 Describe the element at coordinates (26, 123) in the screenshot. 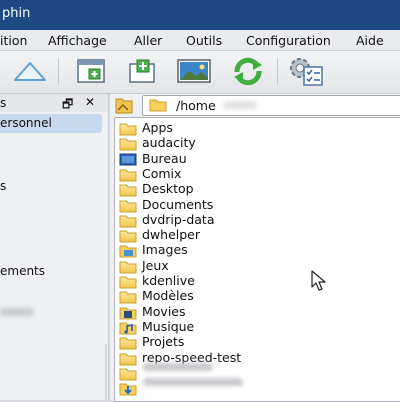

I see `place-item-personnel: ersonnel` at that location.